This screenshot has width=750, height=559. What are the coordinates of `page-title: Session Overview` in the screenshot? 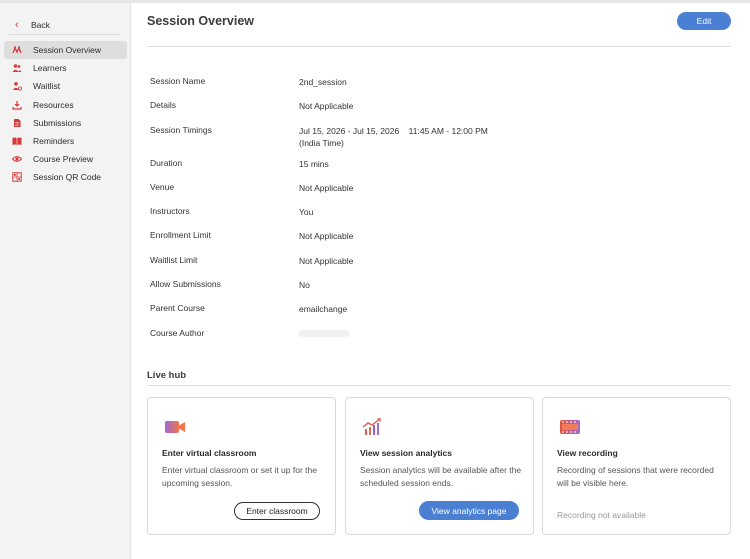 It's located at (201, 21).